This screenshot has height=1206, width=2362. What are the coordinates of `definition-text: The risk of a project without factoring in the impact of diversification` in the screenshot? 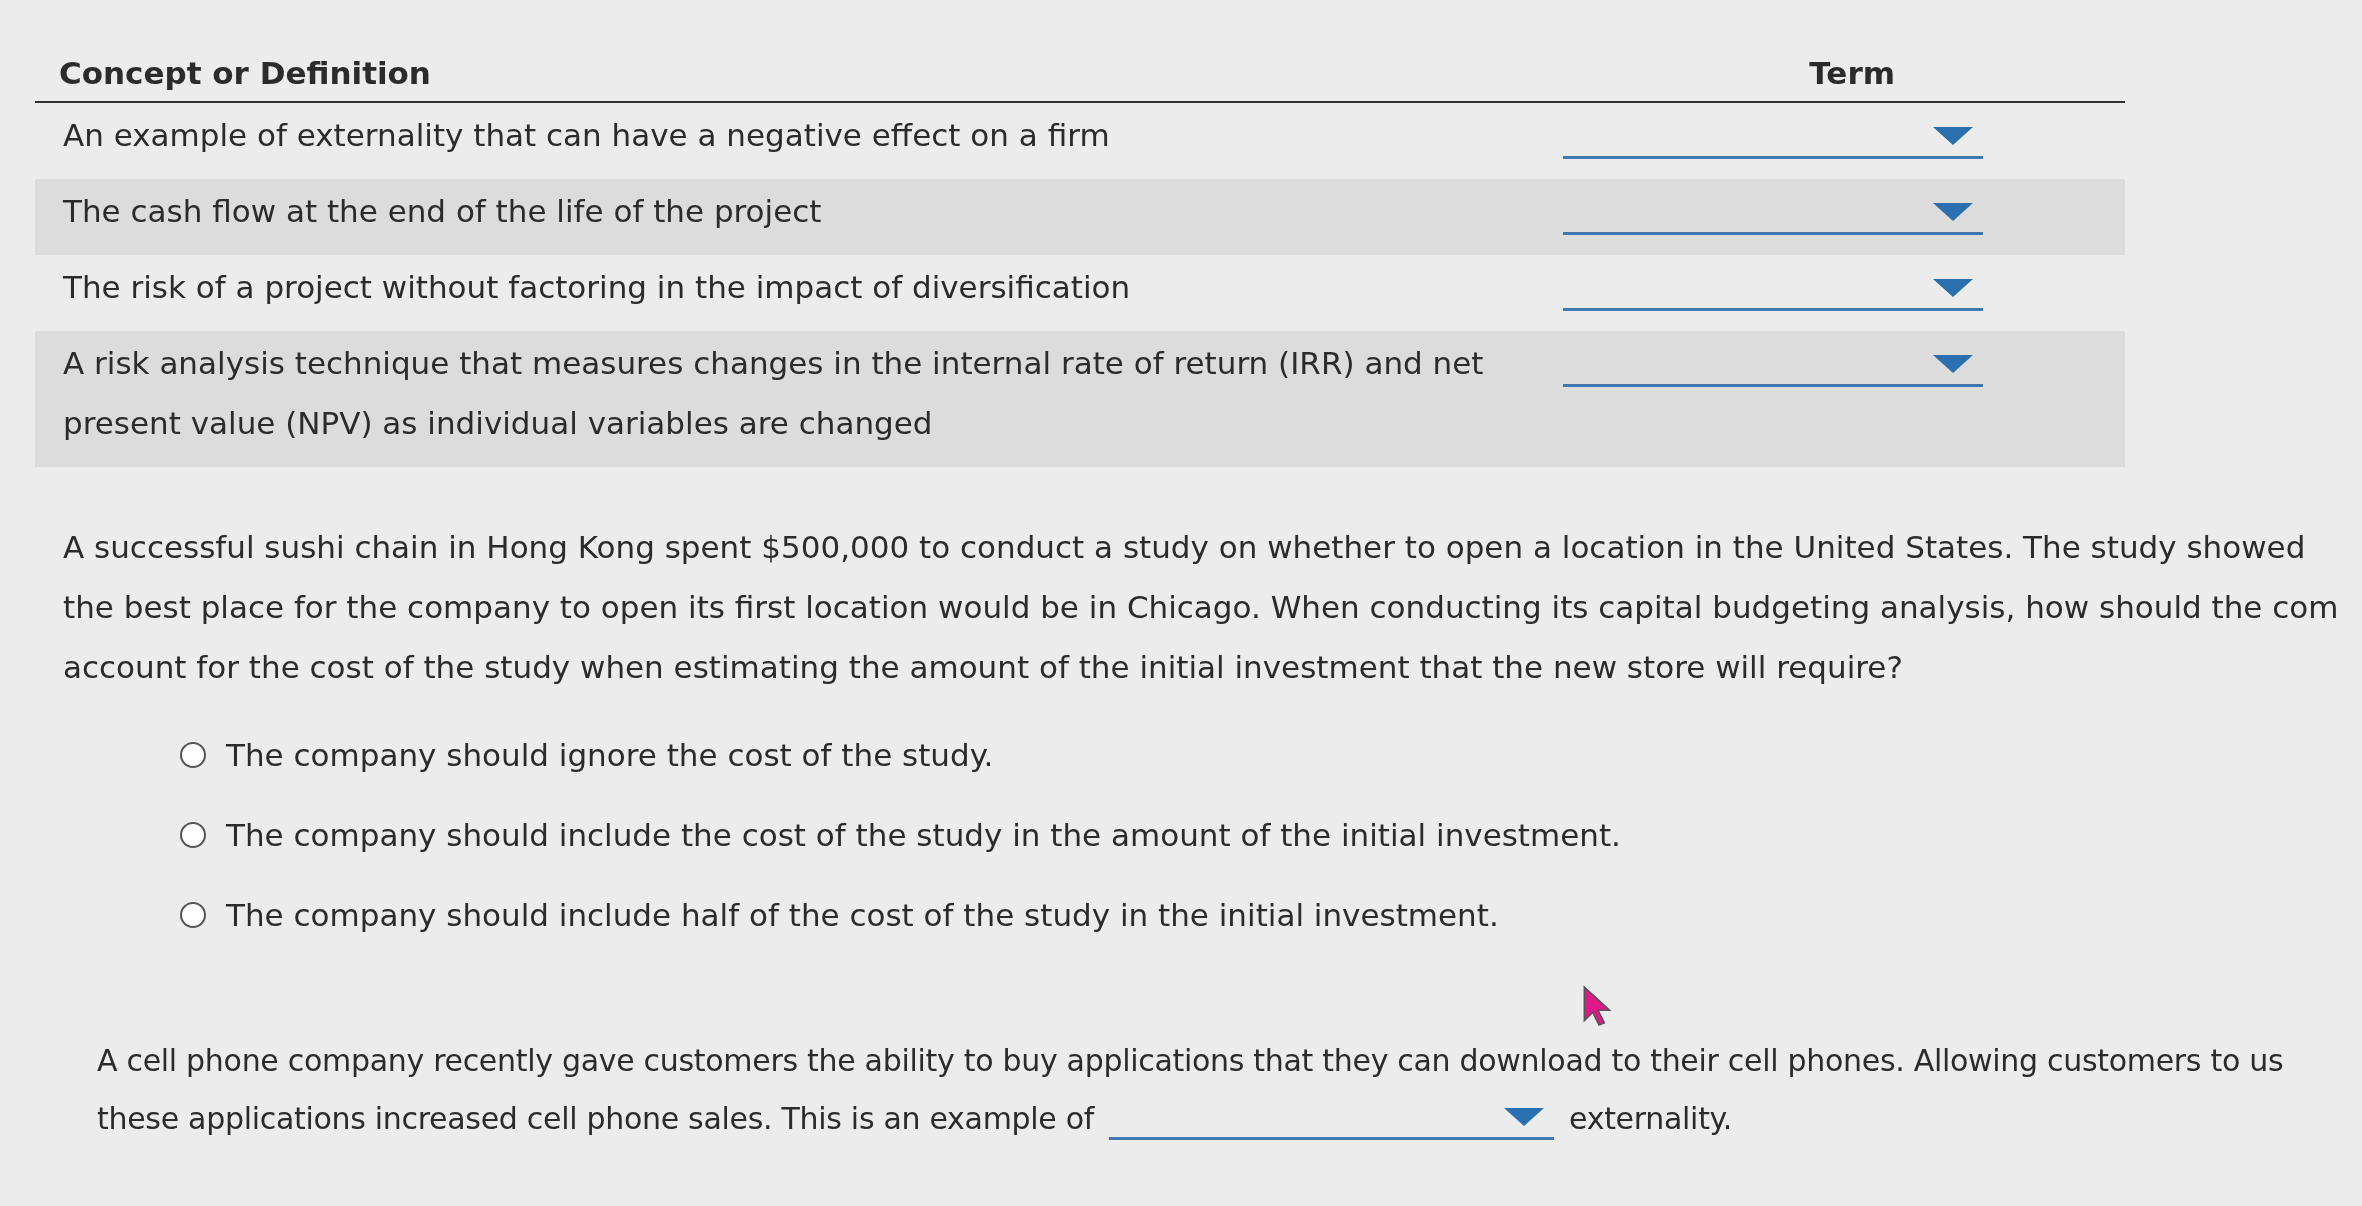 It's located at (597, 287).